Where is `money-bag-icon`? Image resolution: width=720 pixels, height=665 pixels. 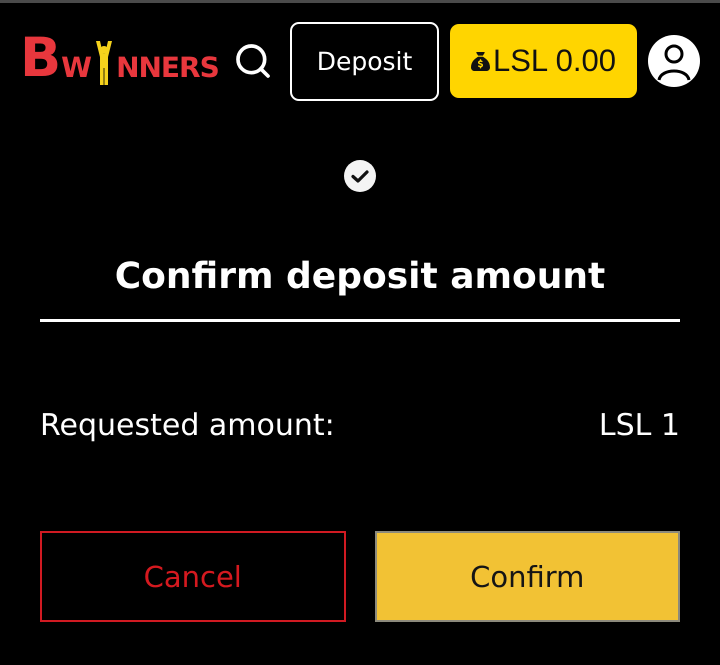
money-bag-icon is located at coordinates (480, 61).